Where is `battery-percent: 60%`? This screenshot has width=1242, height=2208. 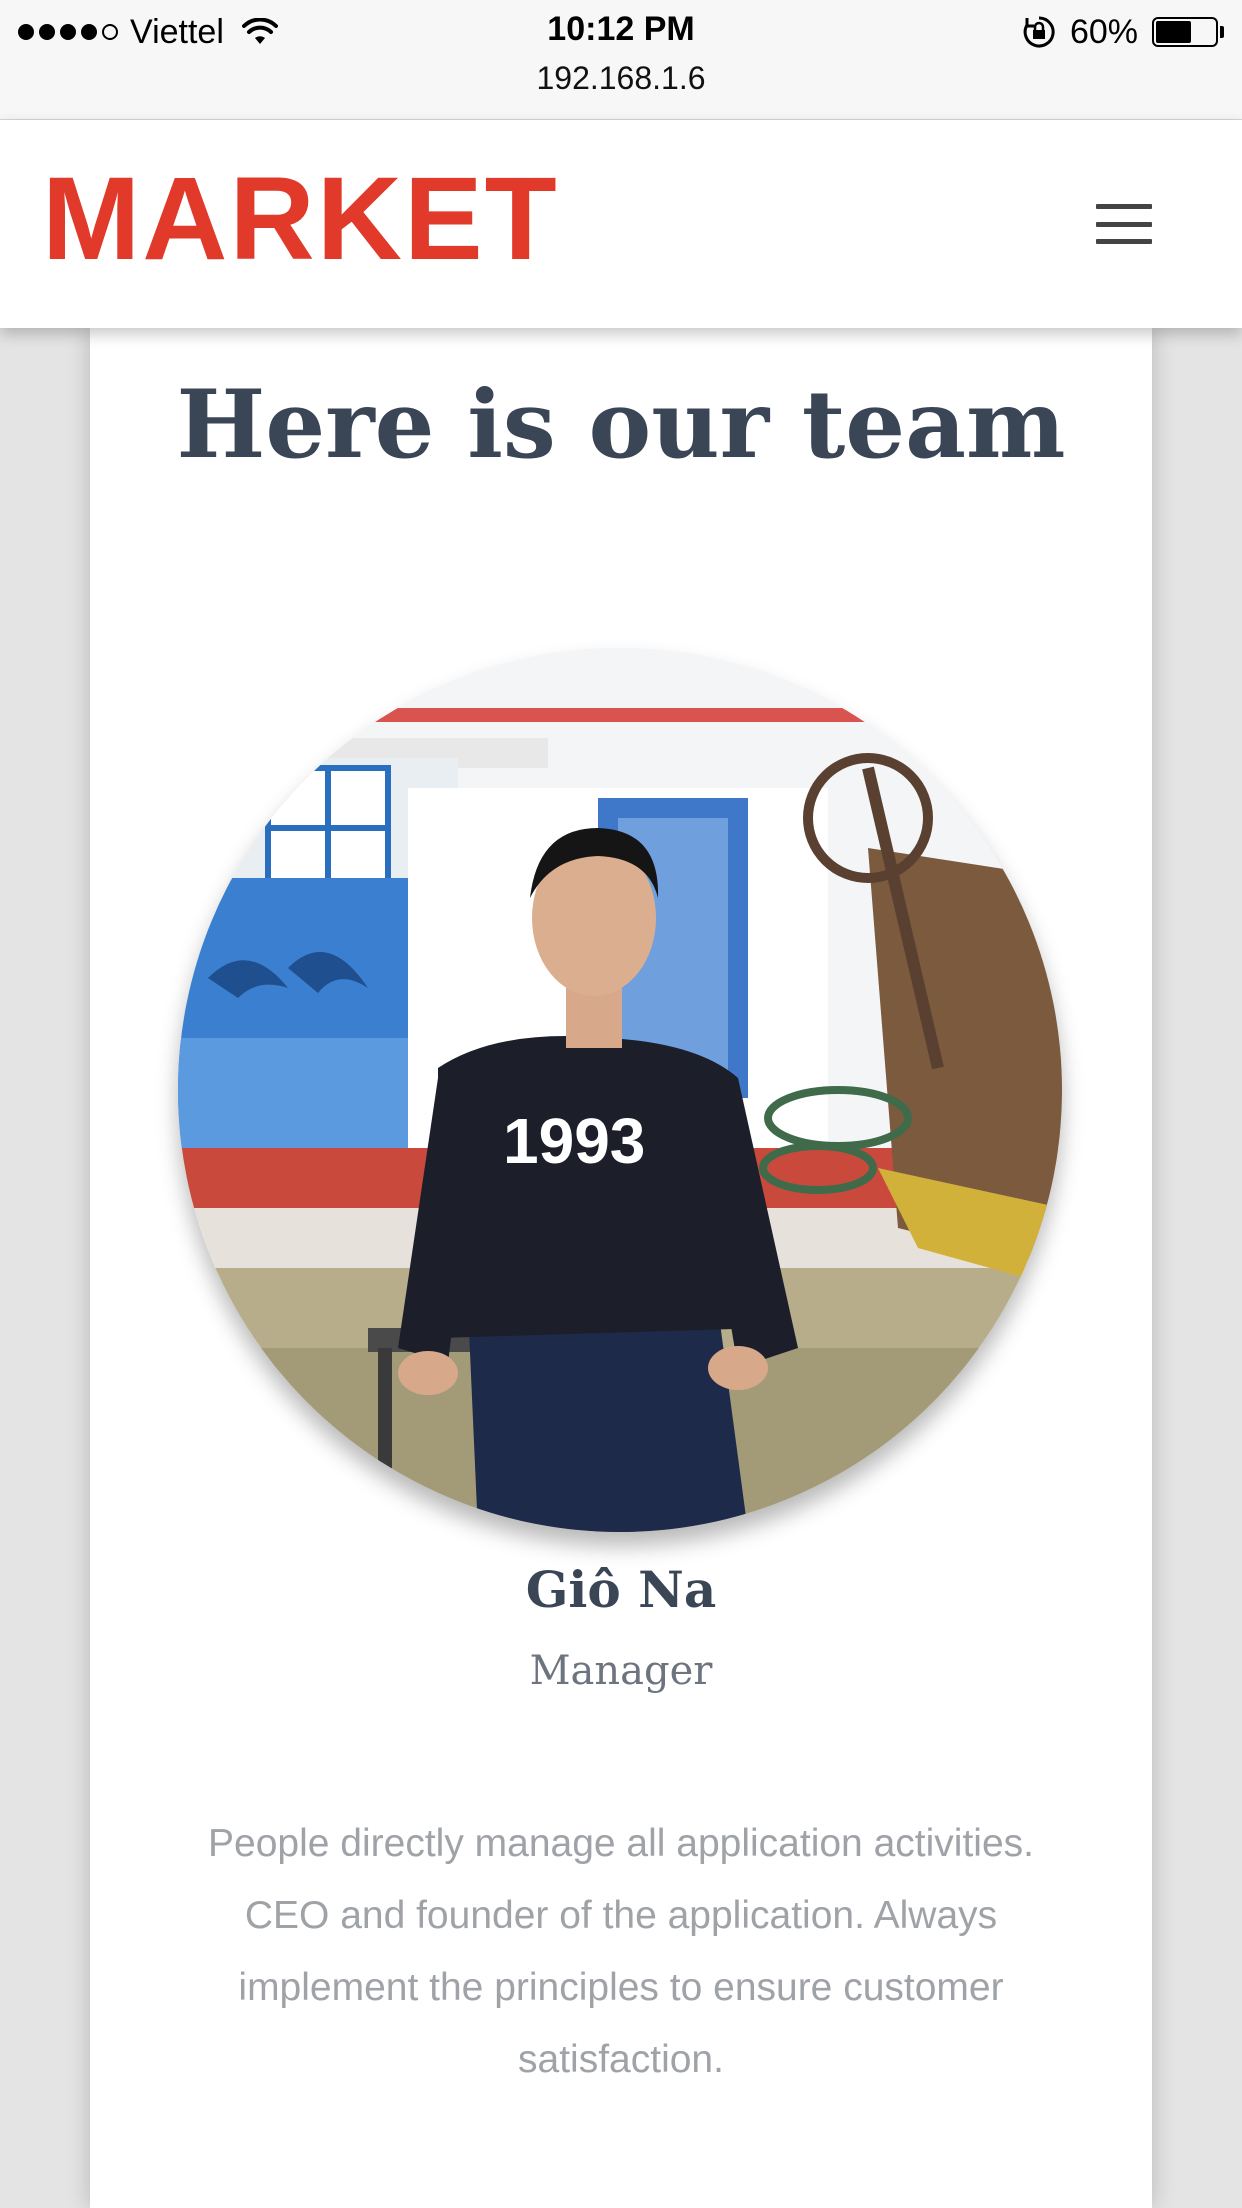 battery-percent: 60% is located at coordinates (1103, 31).